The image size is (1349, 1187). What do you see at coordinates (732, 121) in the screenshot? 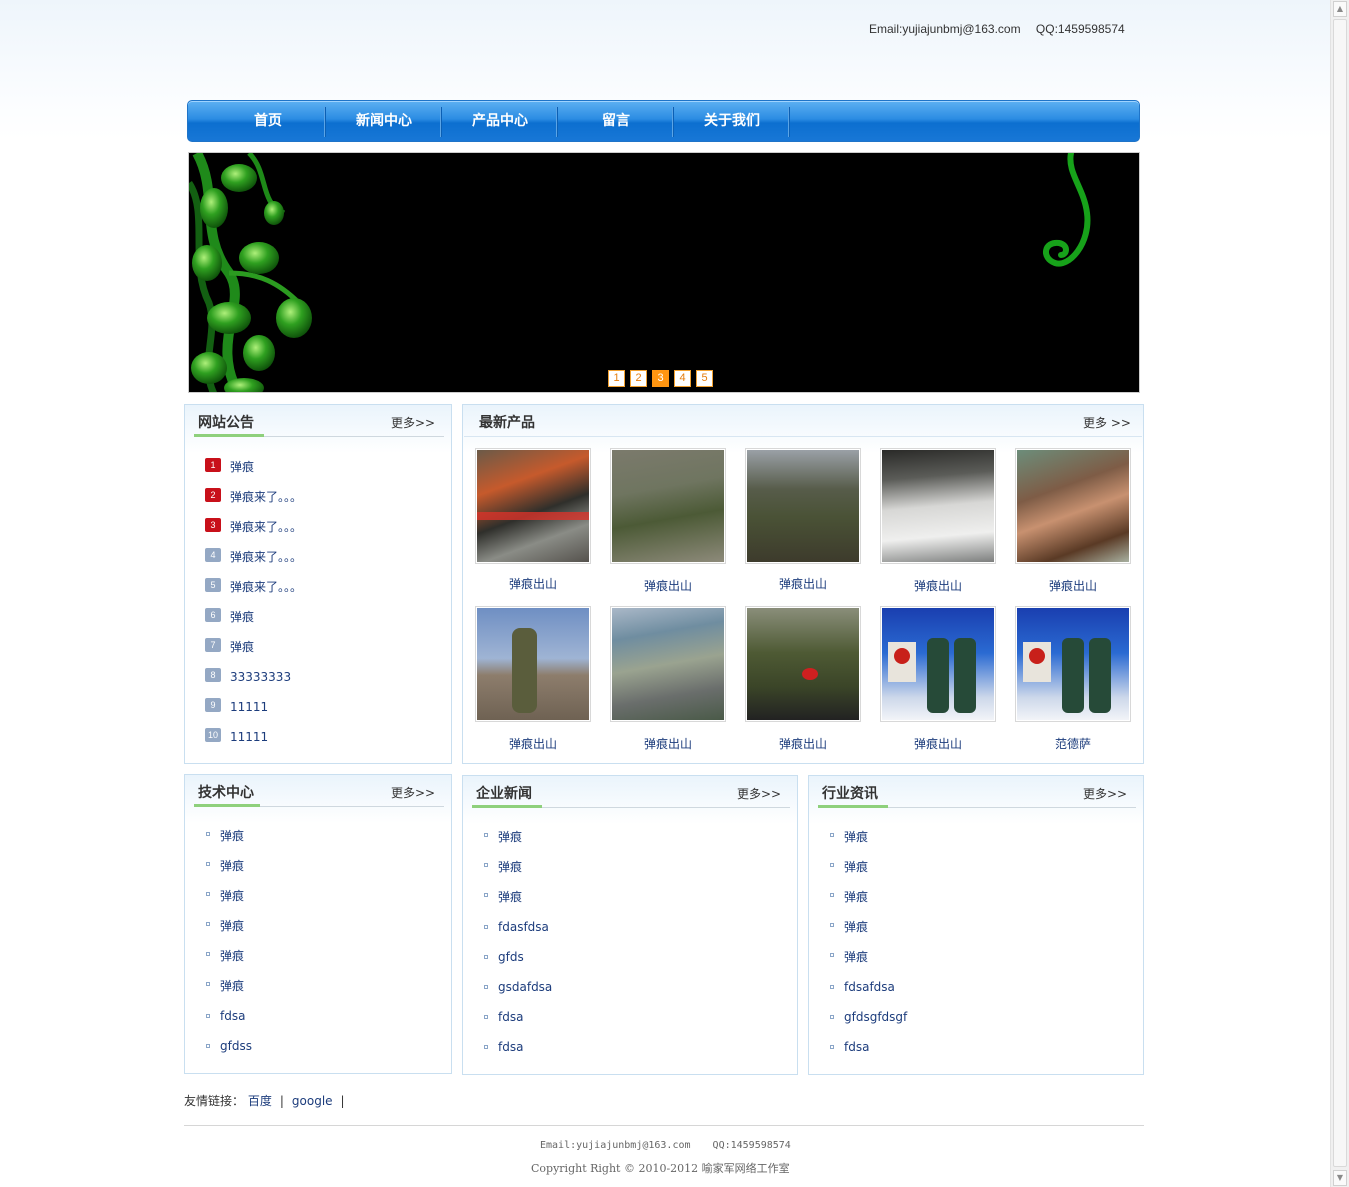
I see `nav-item-about: 关于我们` at bounding box center [732, 121].